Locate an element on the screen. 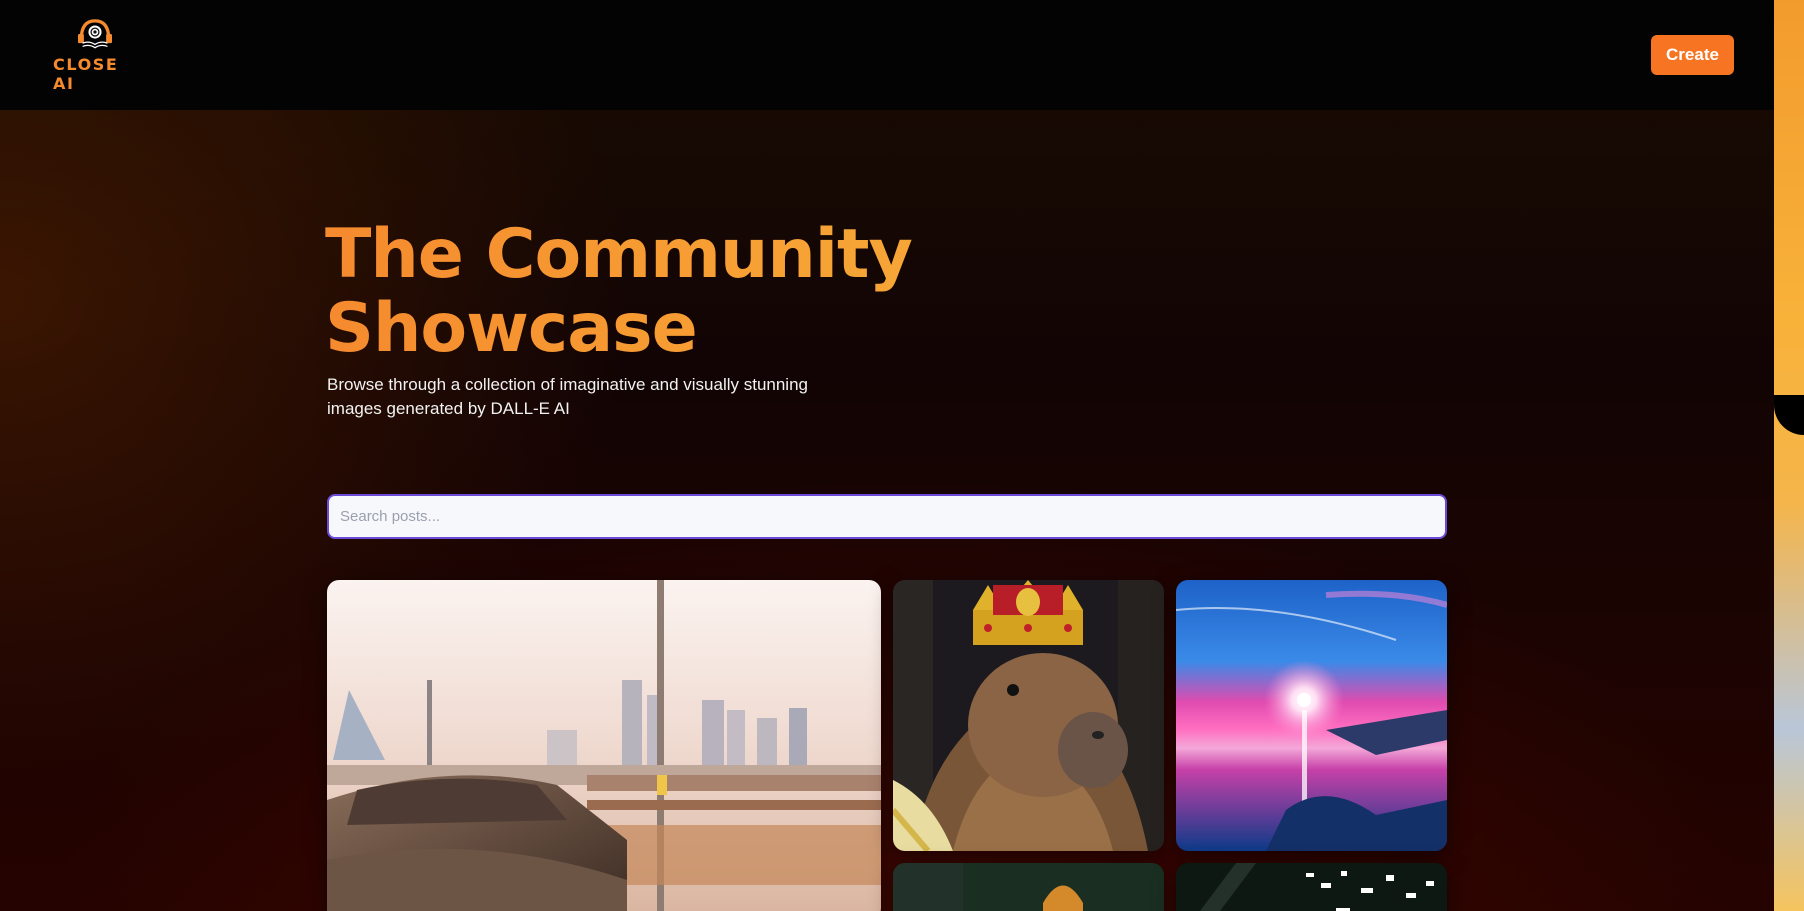 This screenshot has height=911, width=1804. wallpaper-shadow is located at coordinates (1789, 415).